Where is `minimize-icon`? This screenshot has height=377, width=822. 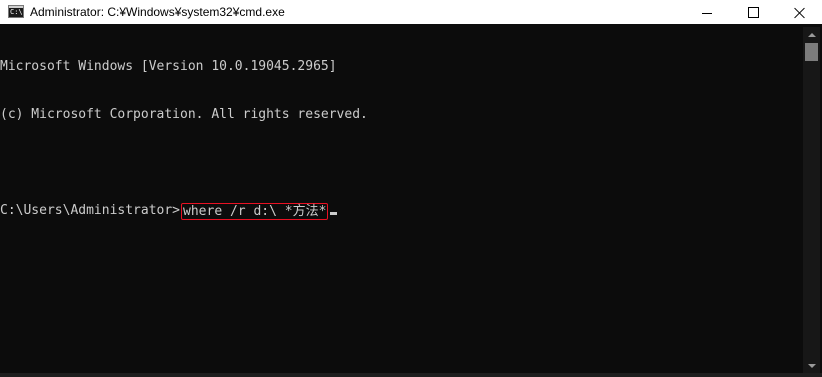
minimize-icon is located at coordinates (707, 13).